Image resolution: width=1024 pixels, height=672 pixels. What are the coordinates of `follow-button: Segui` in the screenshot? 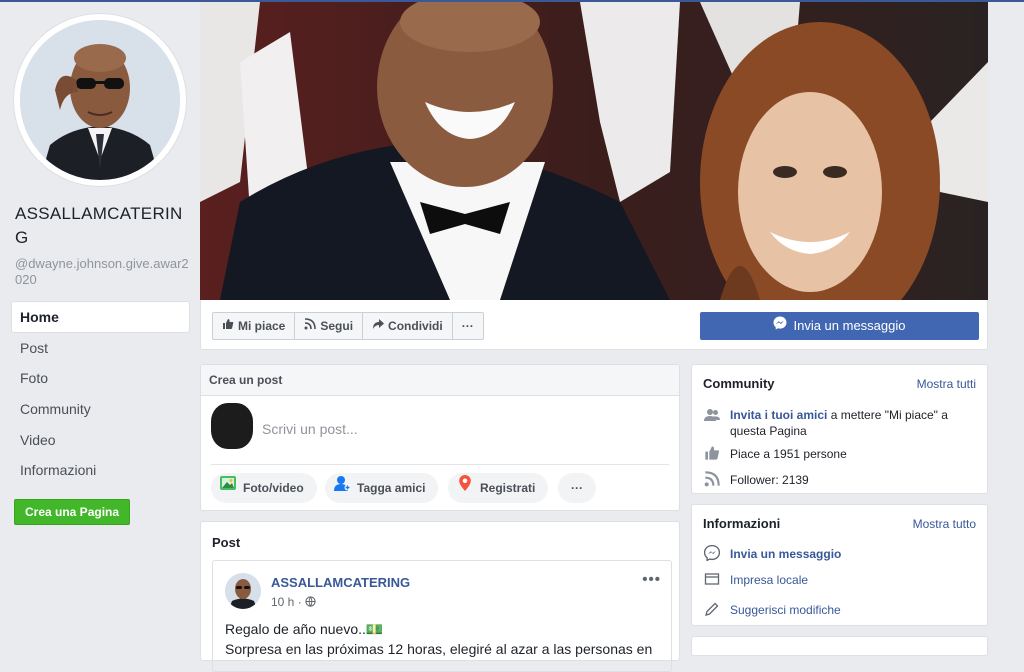 It's located at (329, 326).